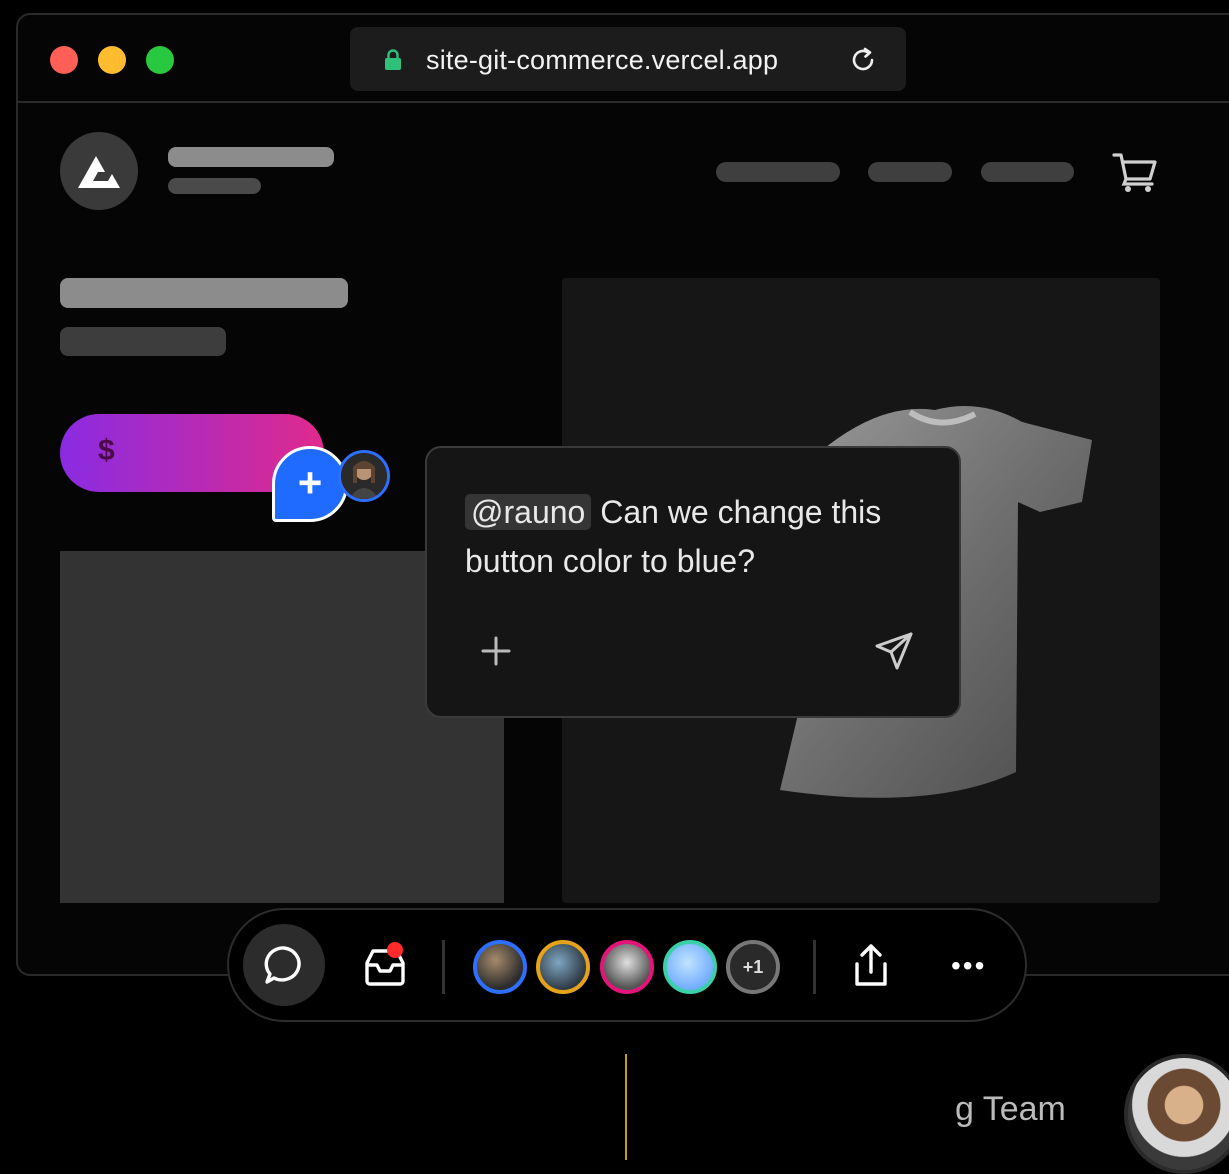  I want to click on commenter-avatar, so click(364, 476).